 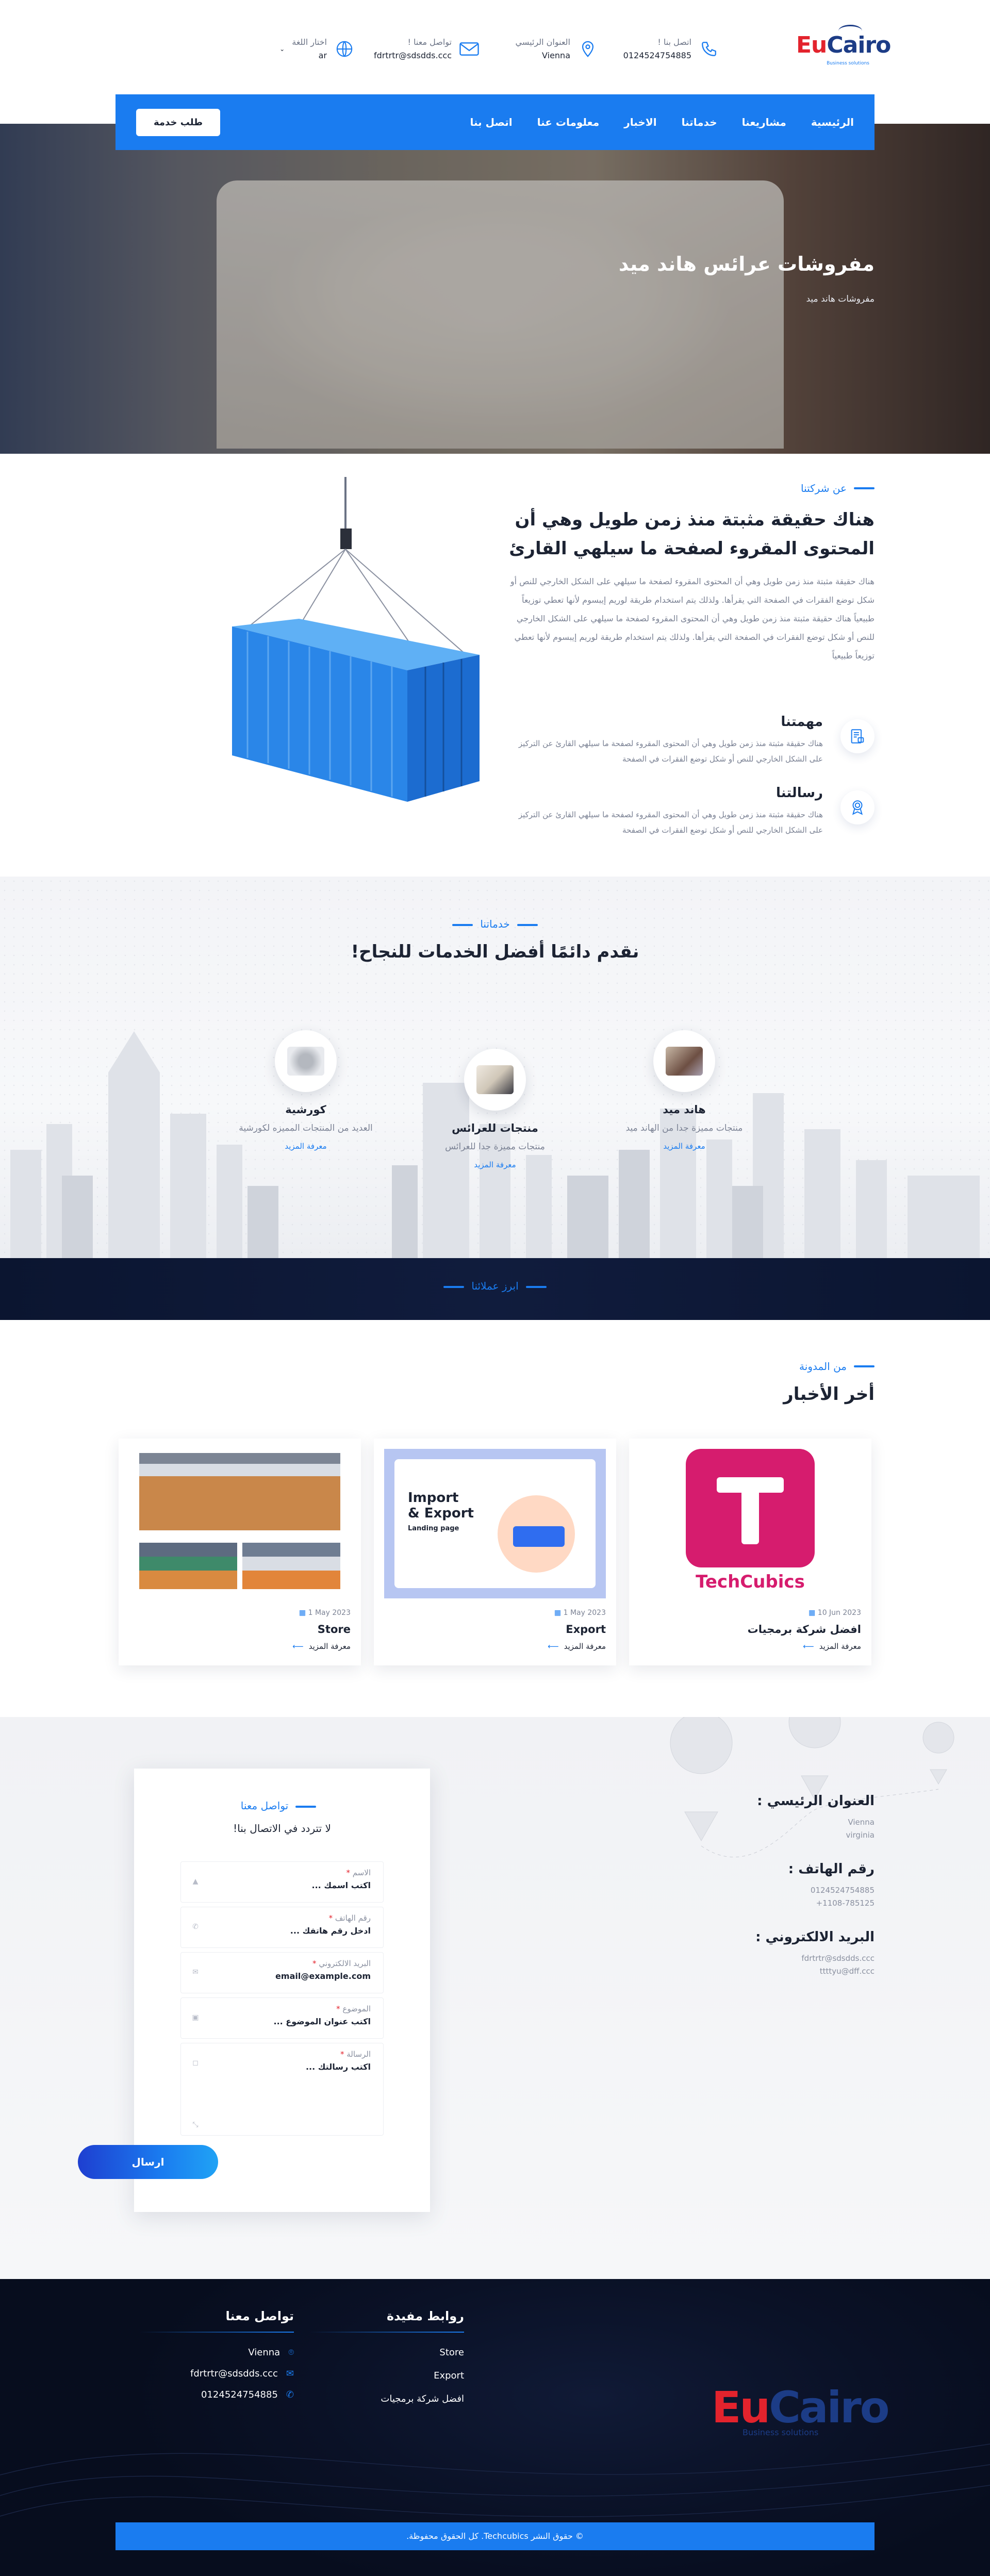 I want to click on resize-handle-icon: ⤡, so click(x=196, y=2126).